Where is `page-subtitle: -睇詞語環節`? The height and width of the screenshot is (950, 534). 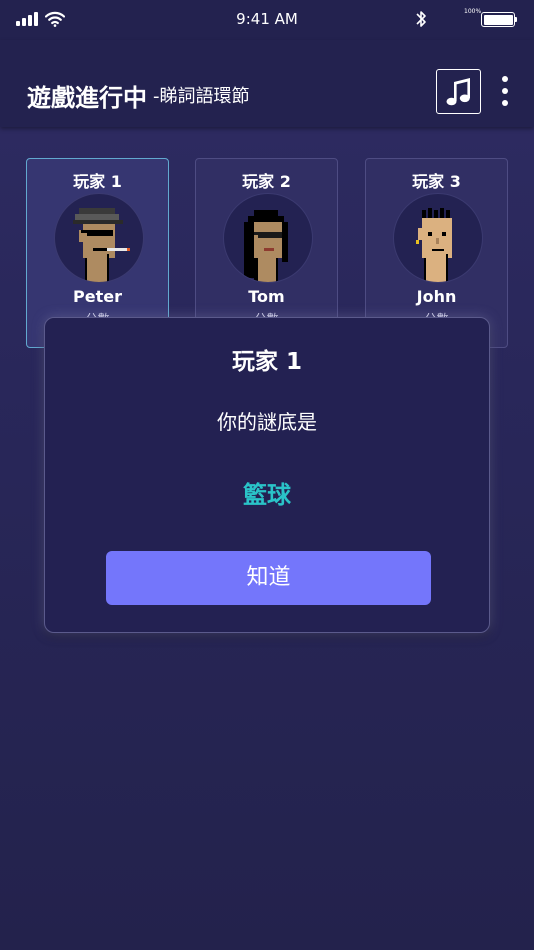 page-subtitle: -睇詞語環節 is located at coordinates (201, 96).